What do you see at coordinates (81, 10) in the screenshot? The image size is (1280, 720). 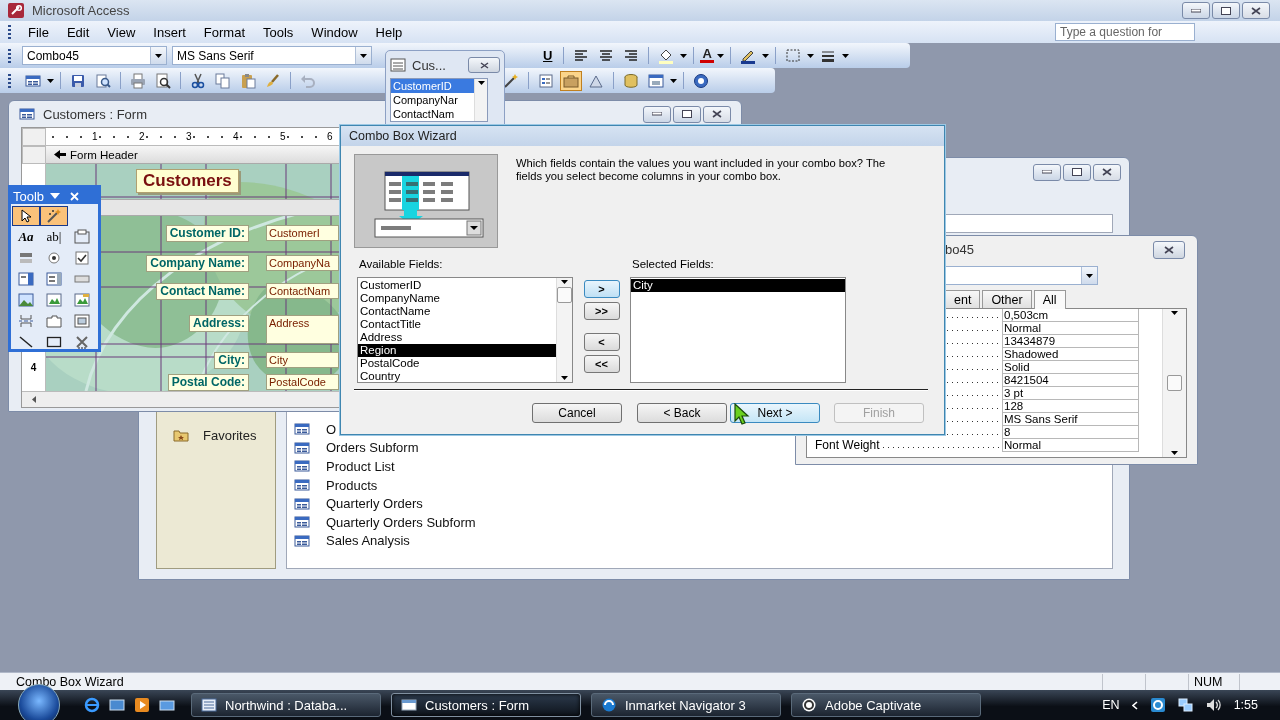 I see `window-title: Microsoft Access` at bounding box center [81, 10].